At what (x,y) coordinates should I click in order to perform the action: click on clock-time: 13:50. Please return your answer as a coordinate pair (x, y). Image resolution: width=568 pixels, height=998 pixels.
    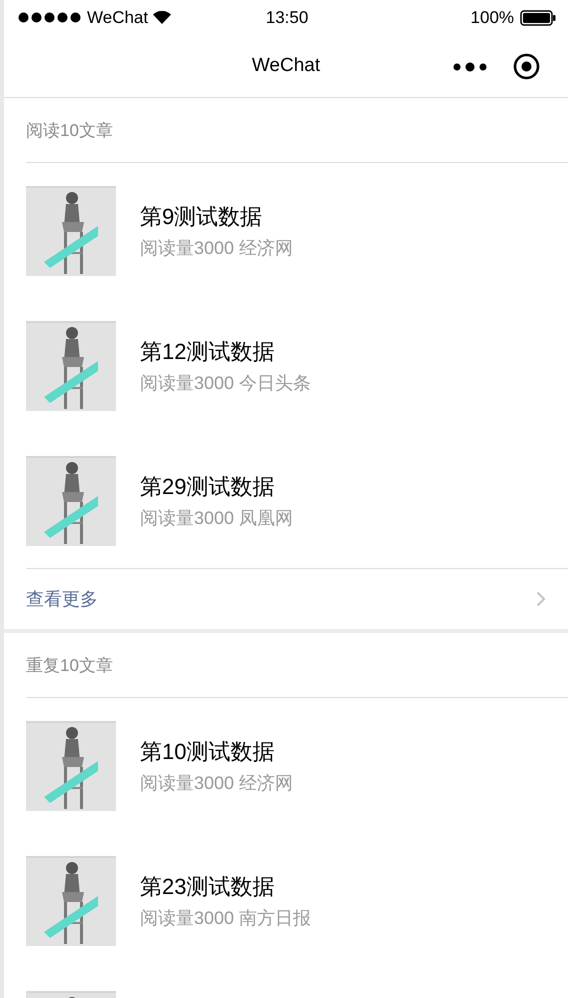
    Looking at the image, I should click on (287, 18).